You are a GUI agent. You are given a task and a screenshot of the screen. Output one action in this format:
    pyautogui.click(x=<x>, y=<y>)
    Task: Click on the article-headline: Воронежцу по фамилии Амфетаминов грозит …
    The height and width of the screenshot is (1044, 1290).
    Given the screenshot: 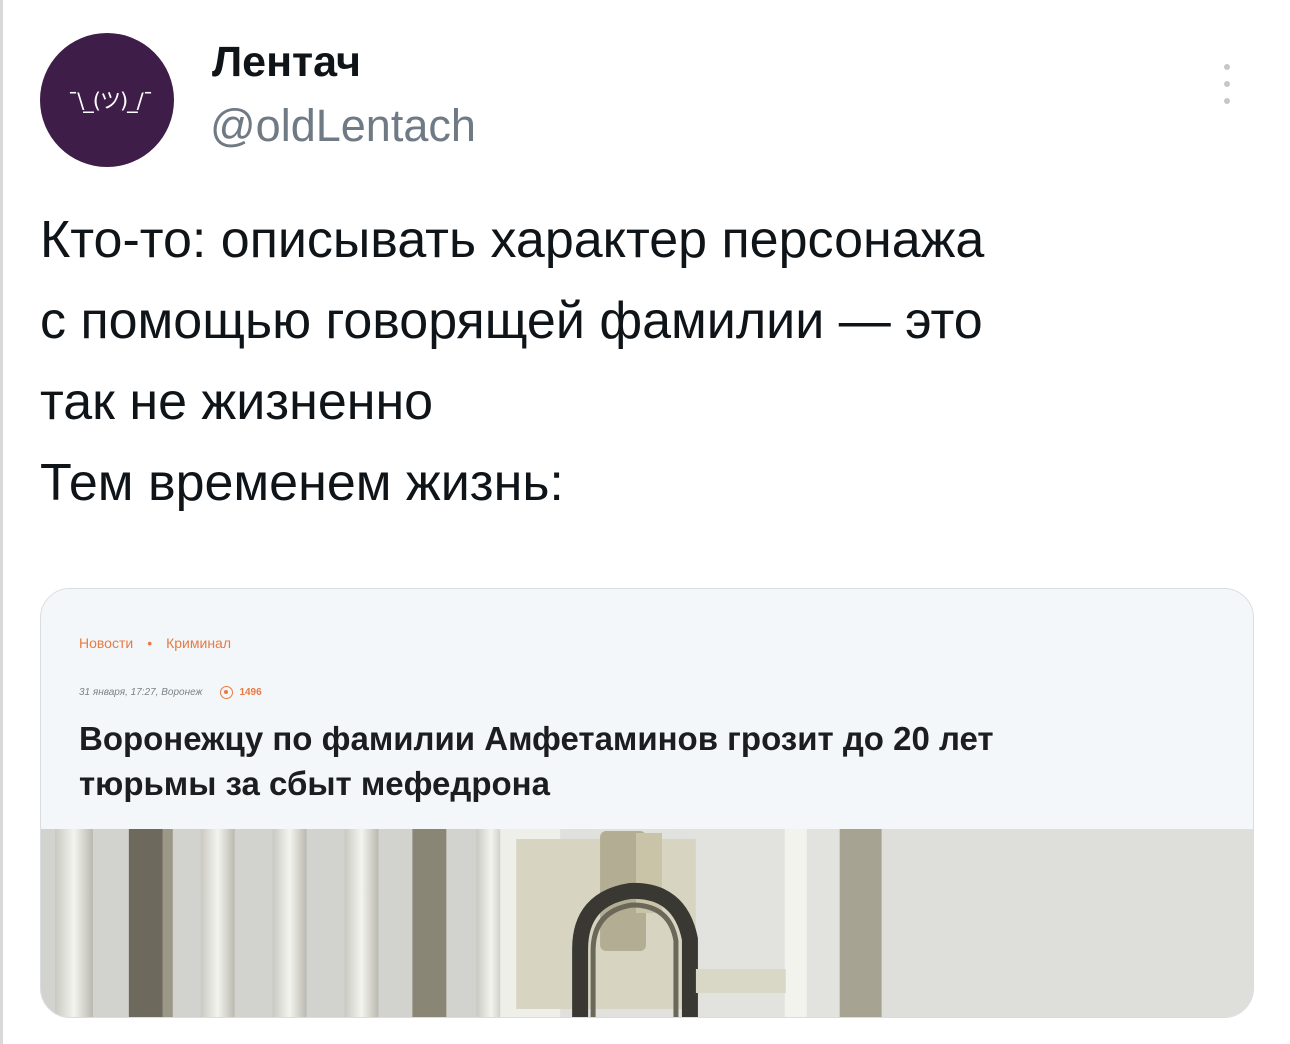 What is the action you would take?
    pyautogui.click(x=649, y=761)
    